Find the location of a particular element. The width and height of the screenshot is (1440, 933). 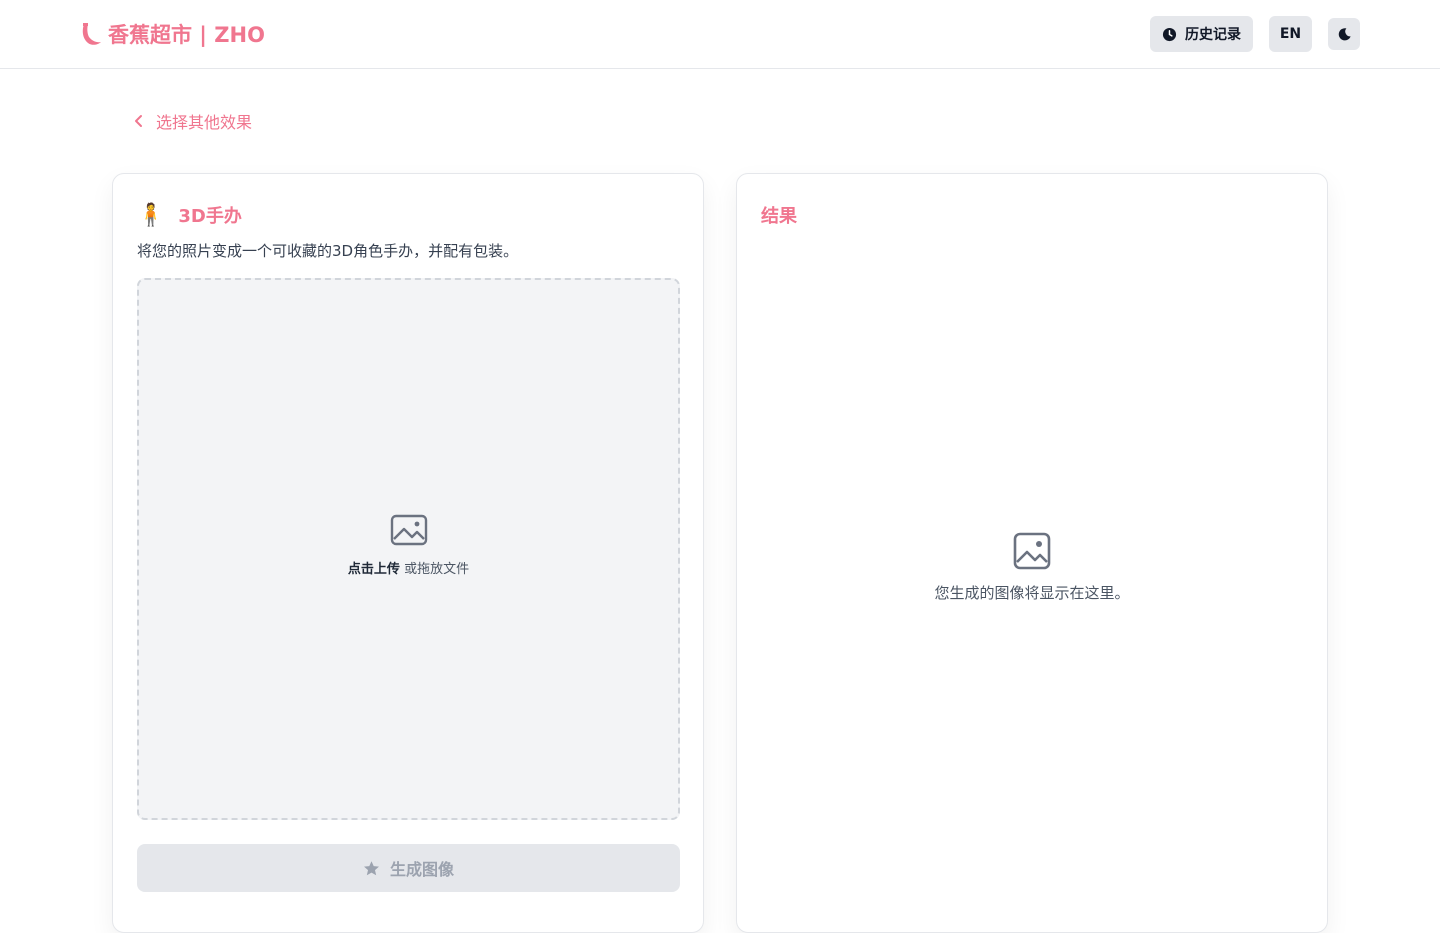

upload-drag-label: 或拖放文件 is located at coordinates (437, 569).